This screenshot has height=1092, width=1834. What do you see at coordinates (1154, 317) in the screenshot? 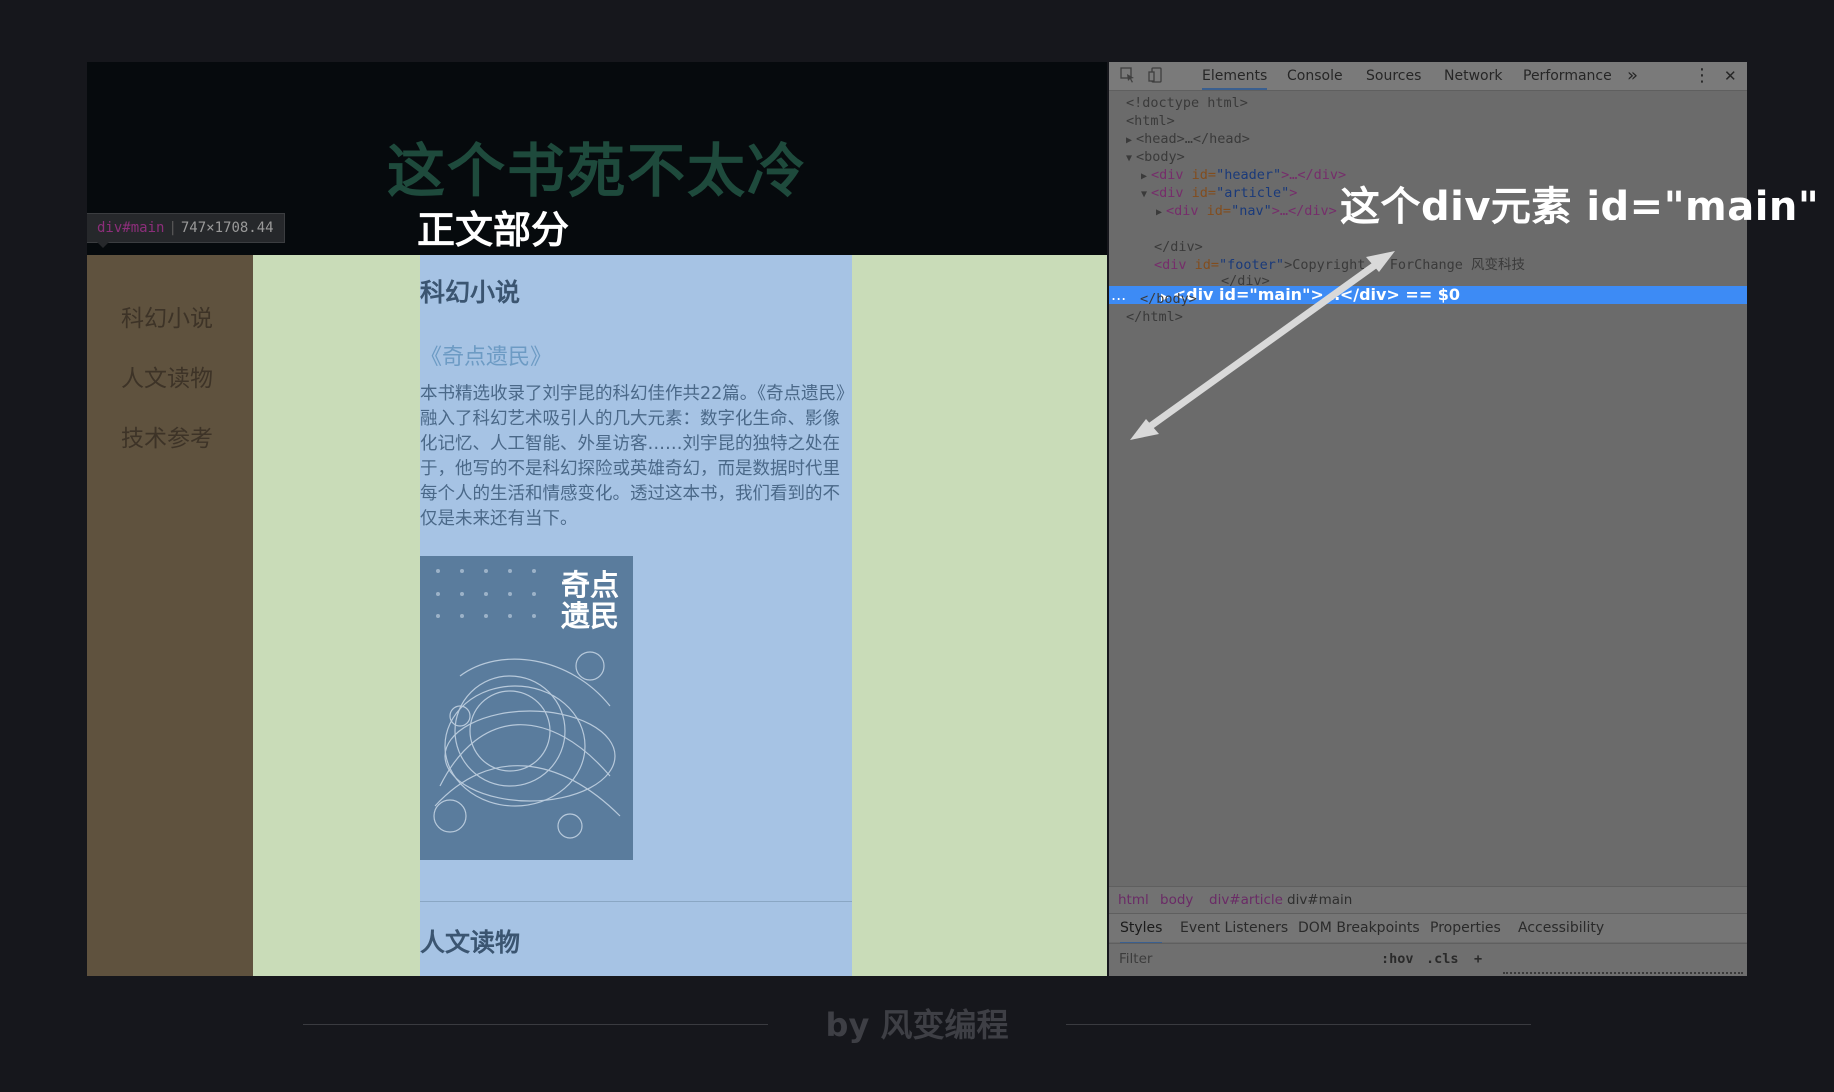
I see `node-html-close: </html>` at bounding box center [1154, 317].